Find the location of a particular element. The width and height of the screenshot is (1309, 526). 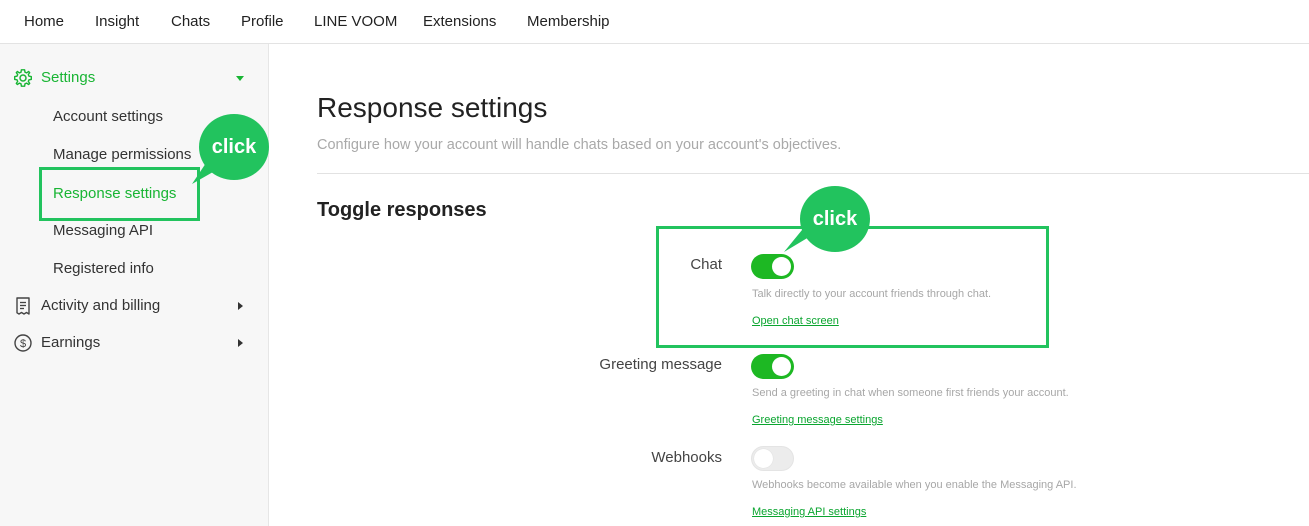

sidebar-item-account-settings: Account settings is located at coordinates (108, 116).